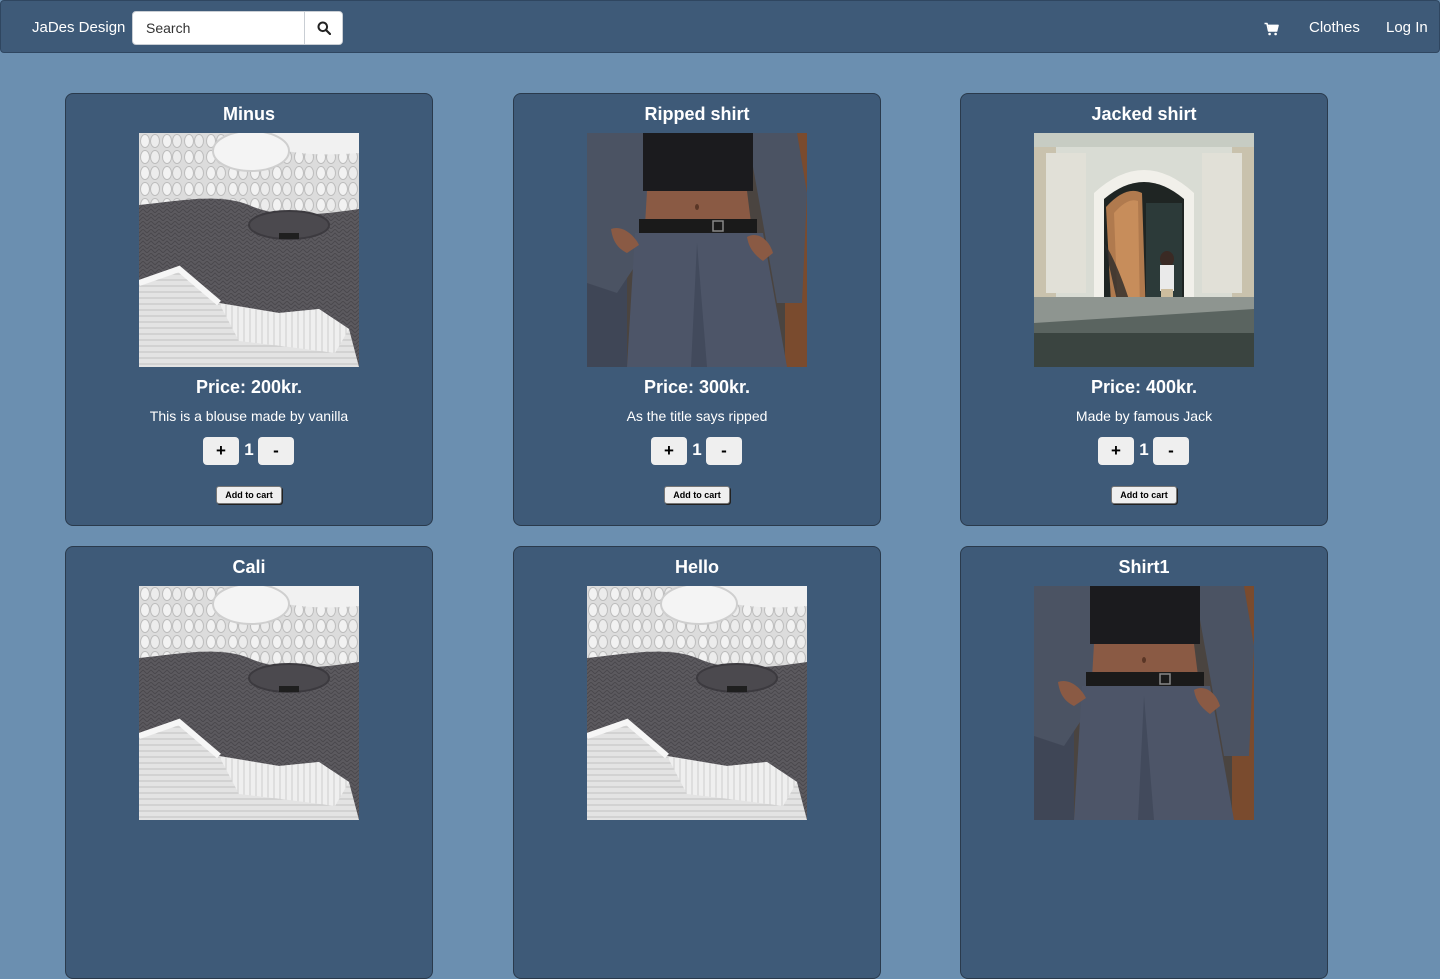 This screenshot has width=1440, height=979. I want to click on product-title: Minus, so click(249, 114).